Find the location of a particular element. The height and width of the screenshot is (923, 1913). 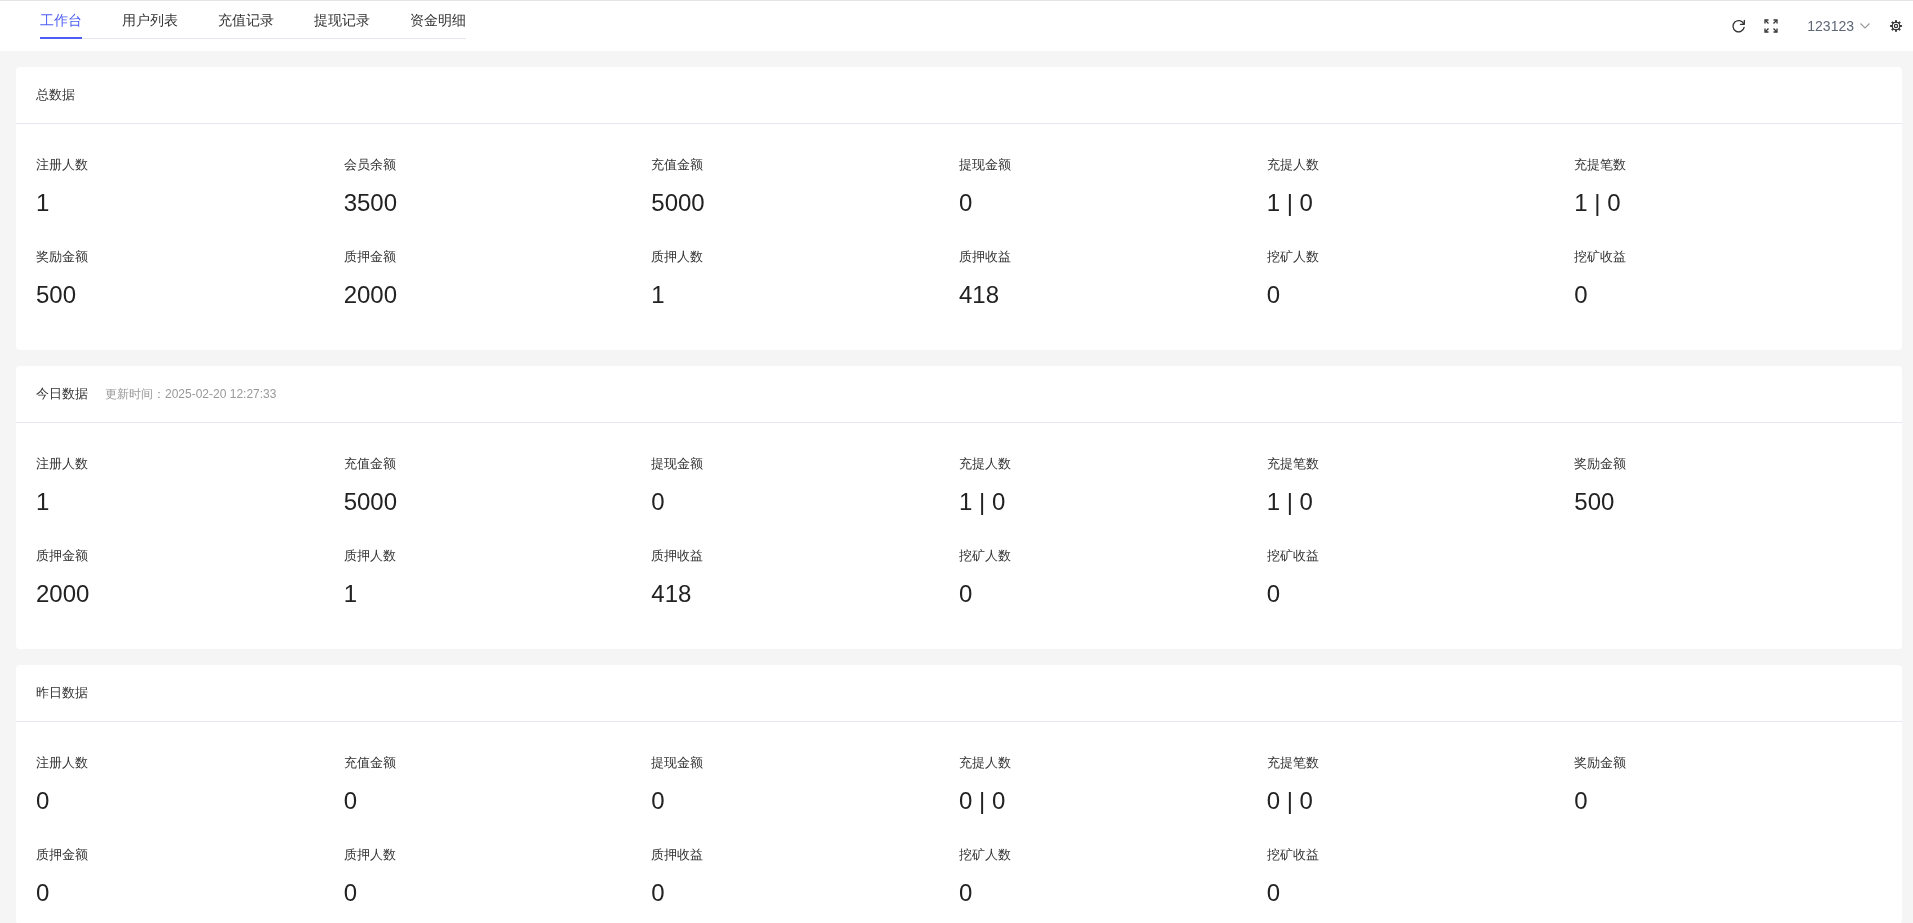

section-title: 昨日数据 is located at coordinates (62, 693).